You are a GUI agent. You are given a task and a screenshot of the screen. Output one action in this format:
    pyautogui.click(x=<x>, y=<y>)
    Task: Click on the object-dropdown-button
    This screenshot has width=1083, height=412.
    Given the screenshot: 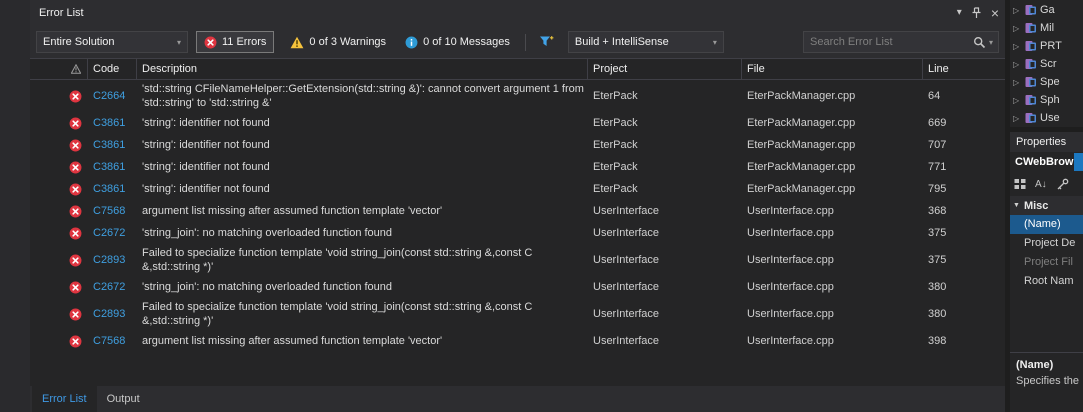 What is the action you would take?
    pyautogui.click(x=1078, y=162)
    